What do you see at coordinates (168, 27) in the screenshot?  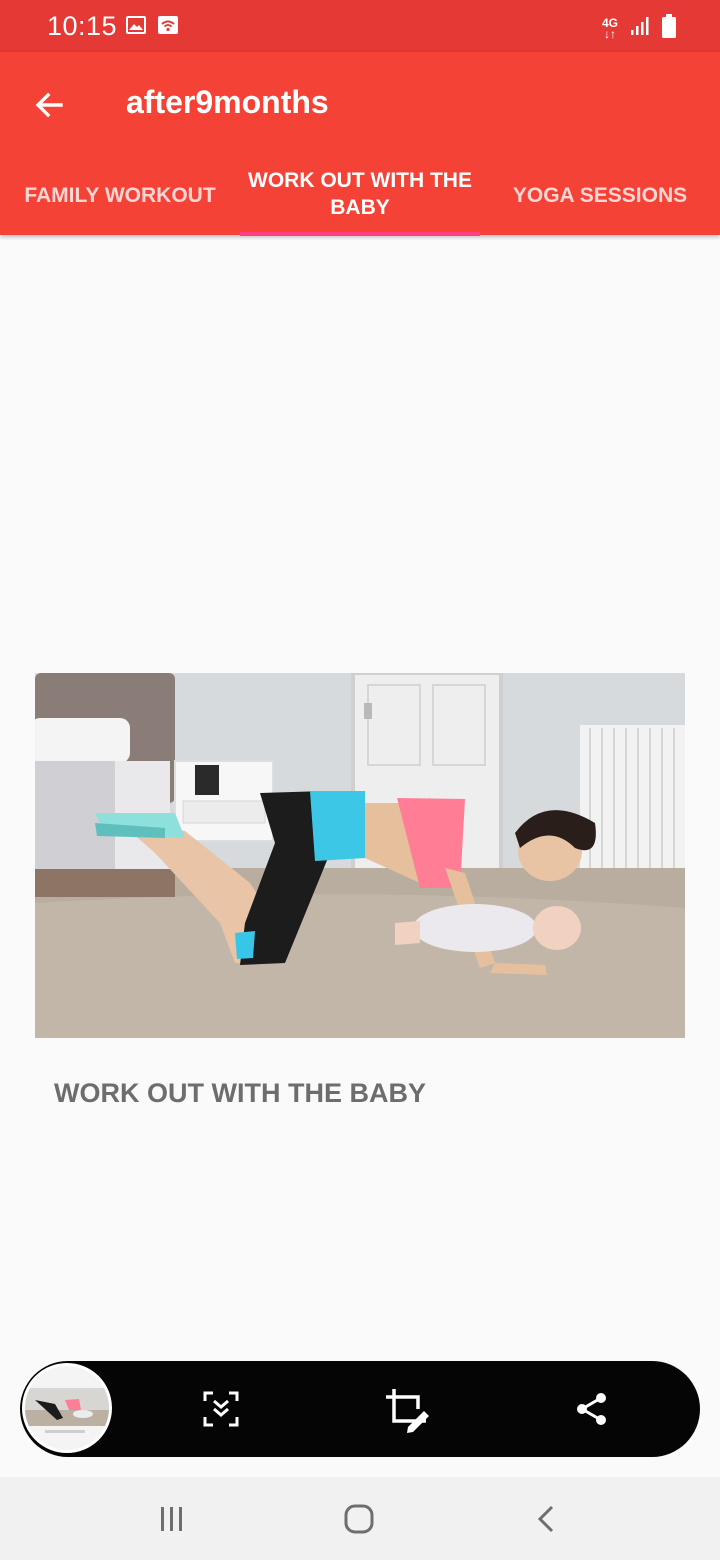 I see `wifi-notification-icon` at bounding box center [168, 27].